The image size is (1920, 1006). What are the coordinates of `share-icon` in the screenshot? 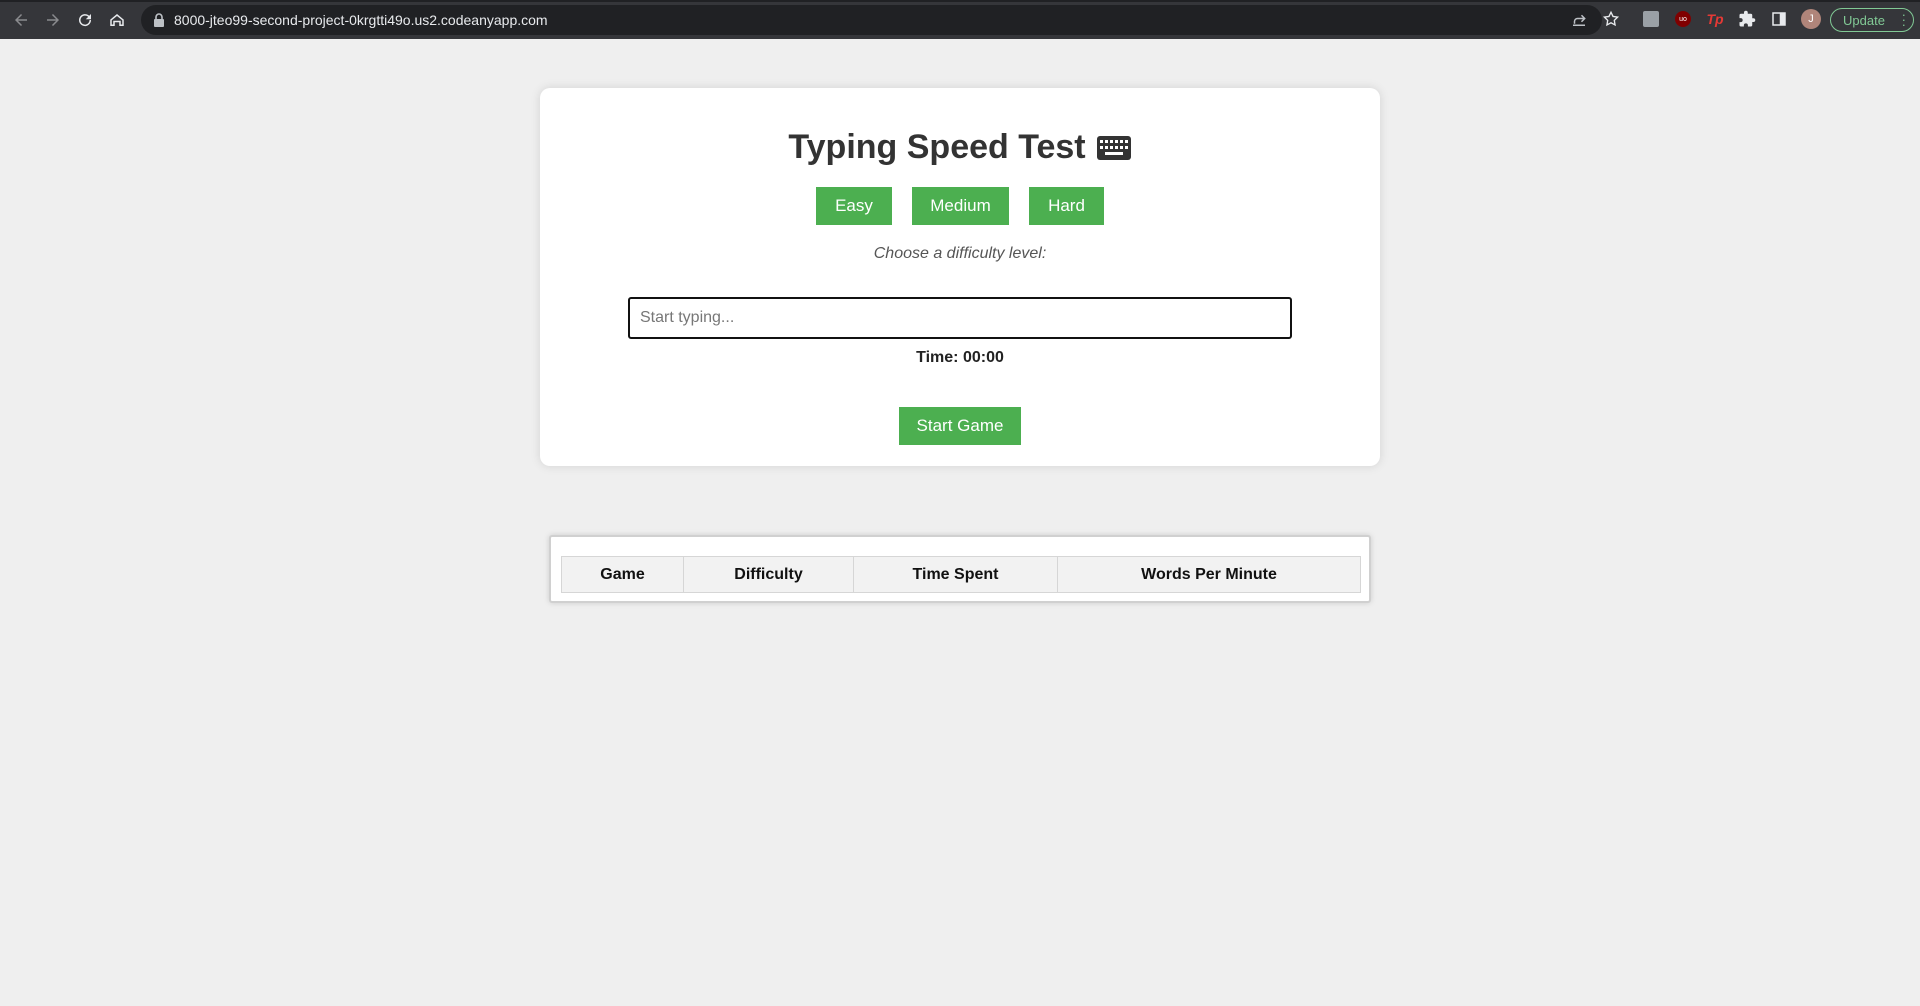 It's located at (1579, 20).